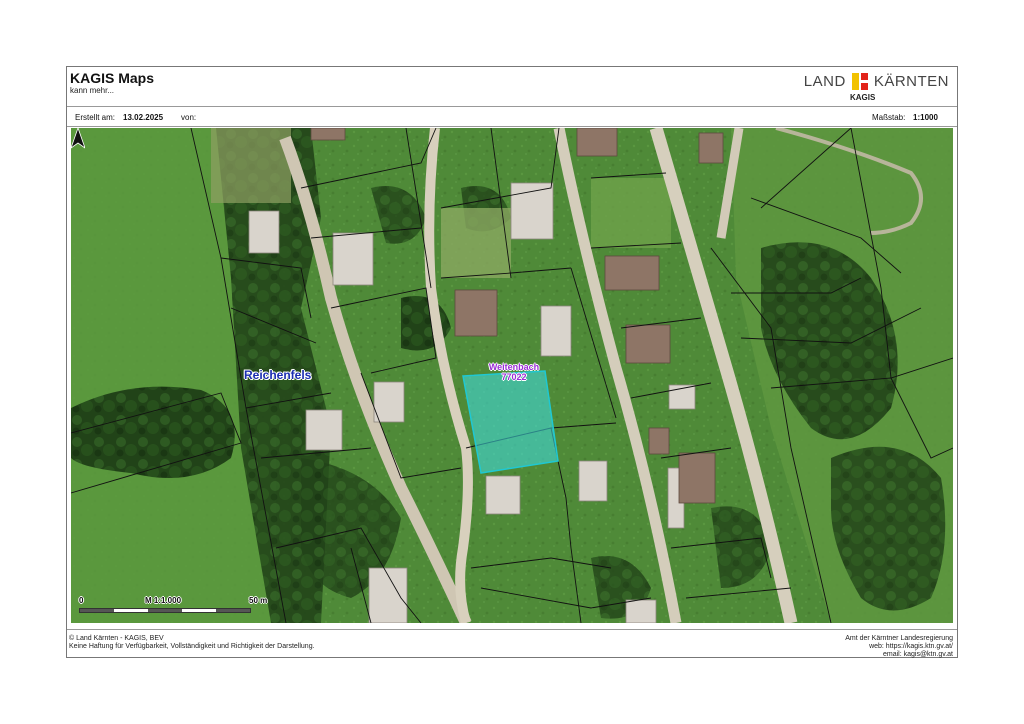 The width and height of the screenshot is (1024, 724). I want to click on parcel-label-number: 77022, so click(514, 377).